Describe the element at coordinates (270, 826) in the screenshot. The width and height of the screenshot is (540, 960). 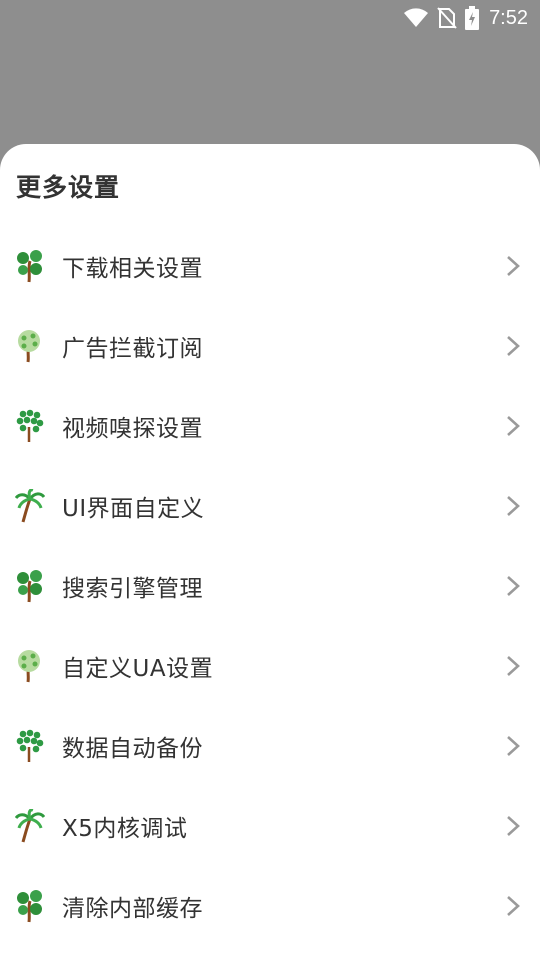
I see `menu-item-x5-debug: X5内核调试` at that location.